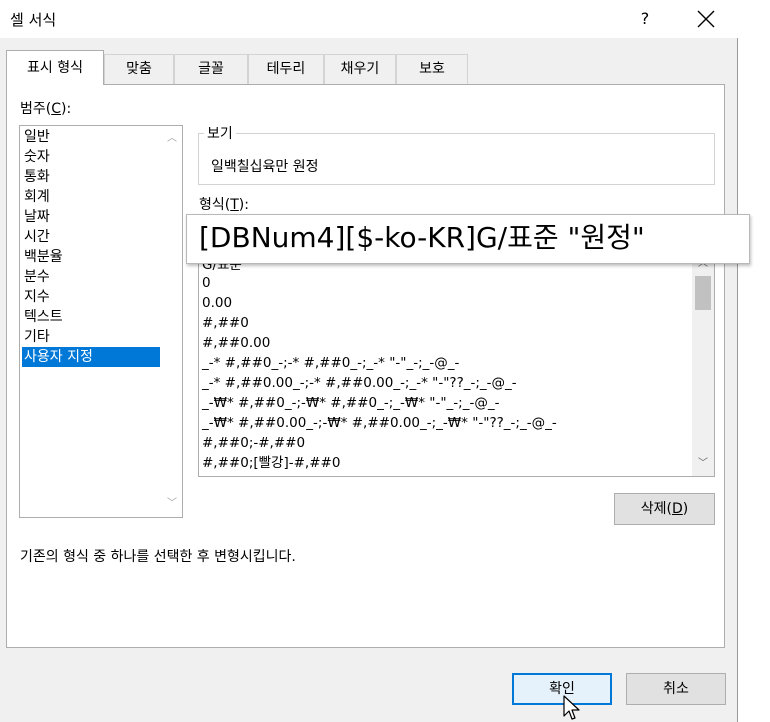 This screenshot has width=770, height=722. I want to click on category-item-currency: 통화, so click(91, 177).